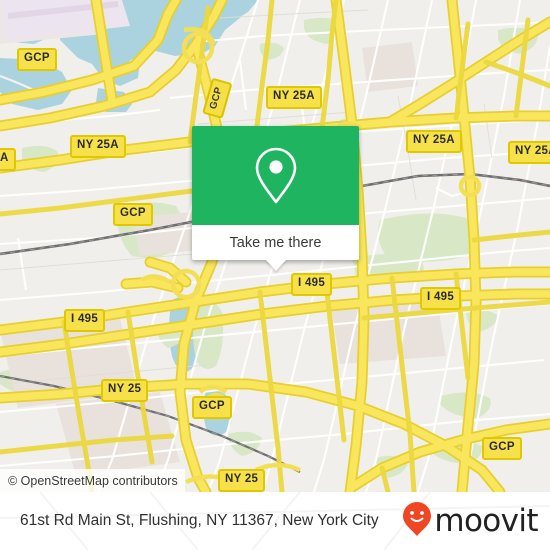 The image size is (550, 550). Describe the element at coordinates (92, 480) in the screenshot. I see `map-attribution: © OpenStreetMap contributors` at that location.